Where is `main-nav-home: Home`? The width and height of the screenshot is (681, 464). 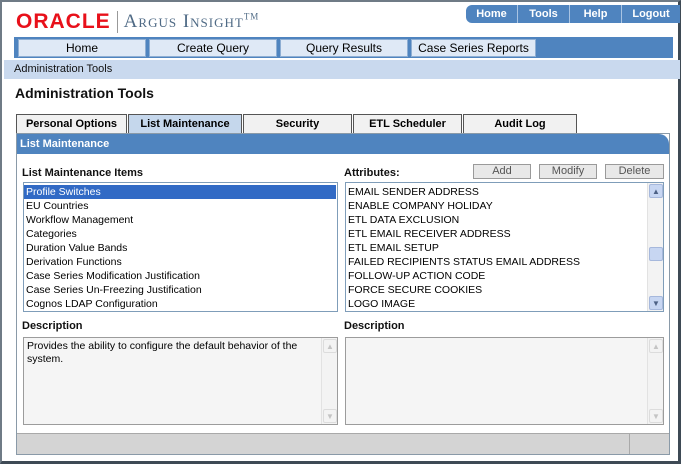
main-nav-home: Home is located at coordinates (82, 48).